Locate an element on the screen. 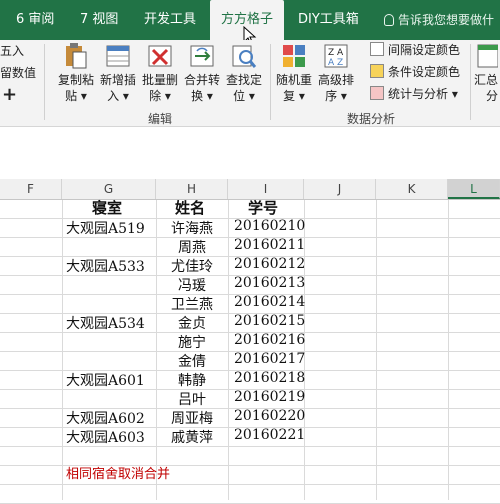 The image size is (500, 504). summary-icon is located at coordinates (487, 56).